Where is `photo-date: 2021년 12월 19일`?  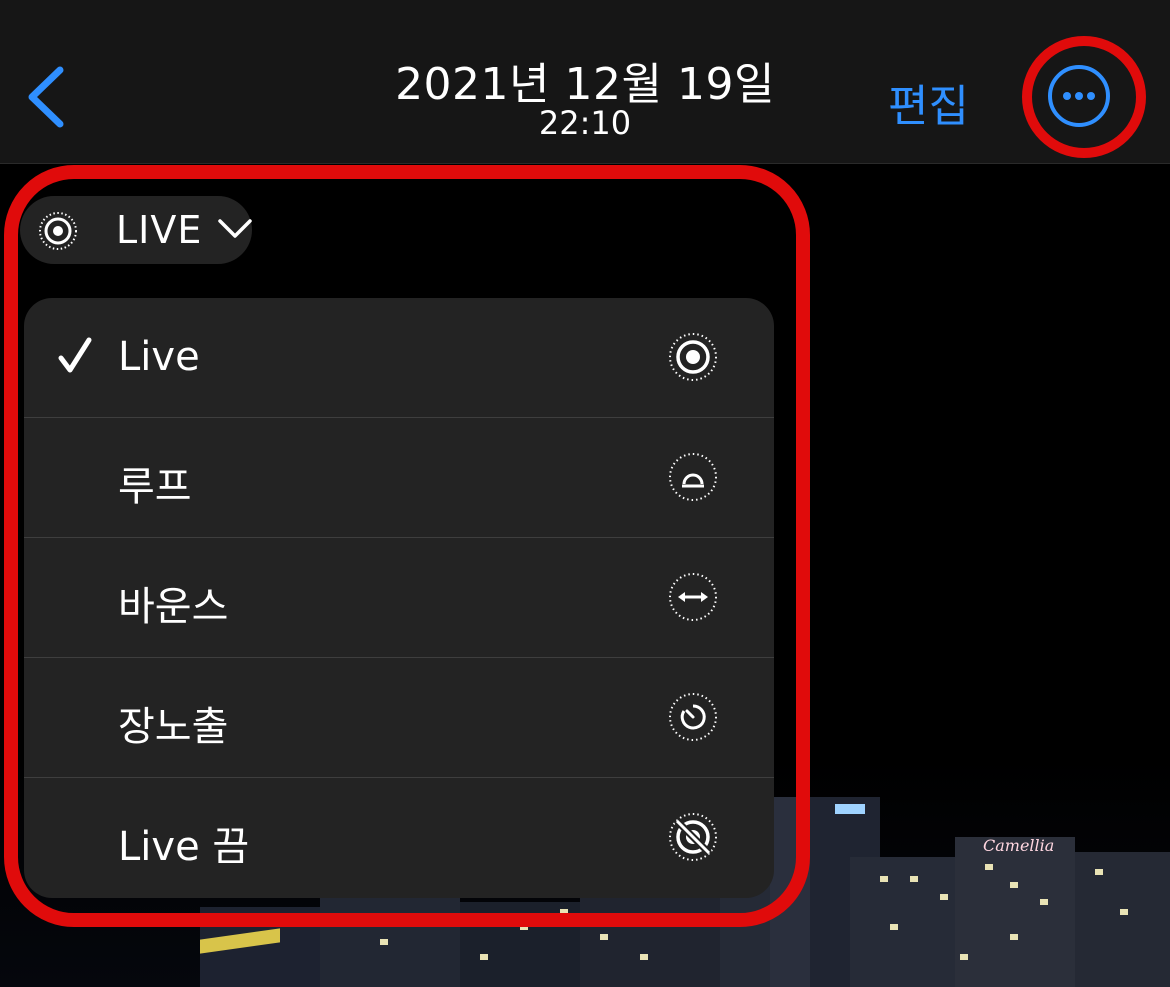 photo-date: 2021년 12월 19일 is located at coordinates (585, 84).